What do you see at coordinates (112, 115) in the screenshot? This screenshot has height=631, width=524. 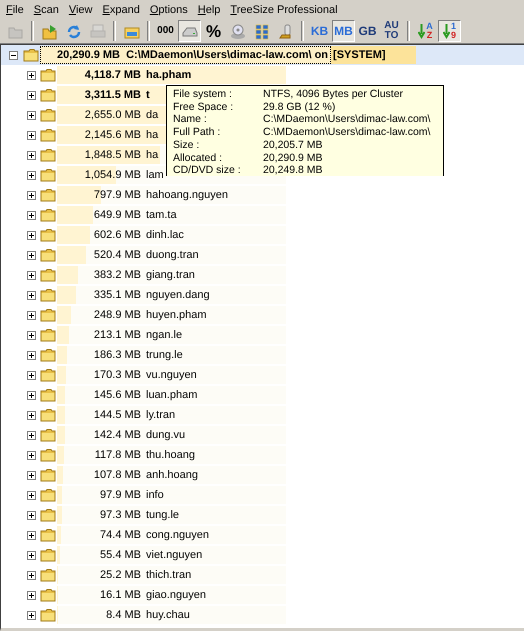 I see `folder-size: 2,655.0 MB` at bounding box center [112, 115].